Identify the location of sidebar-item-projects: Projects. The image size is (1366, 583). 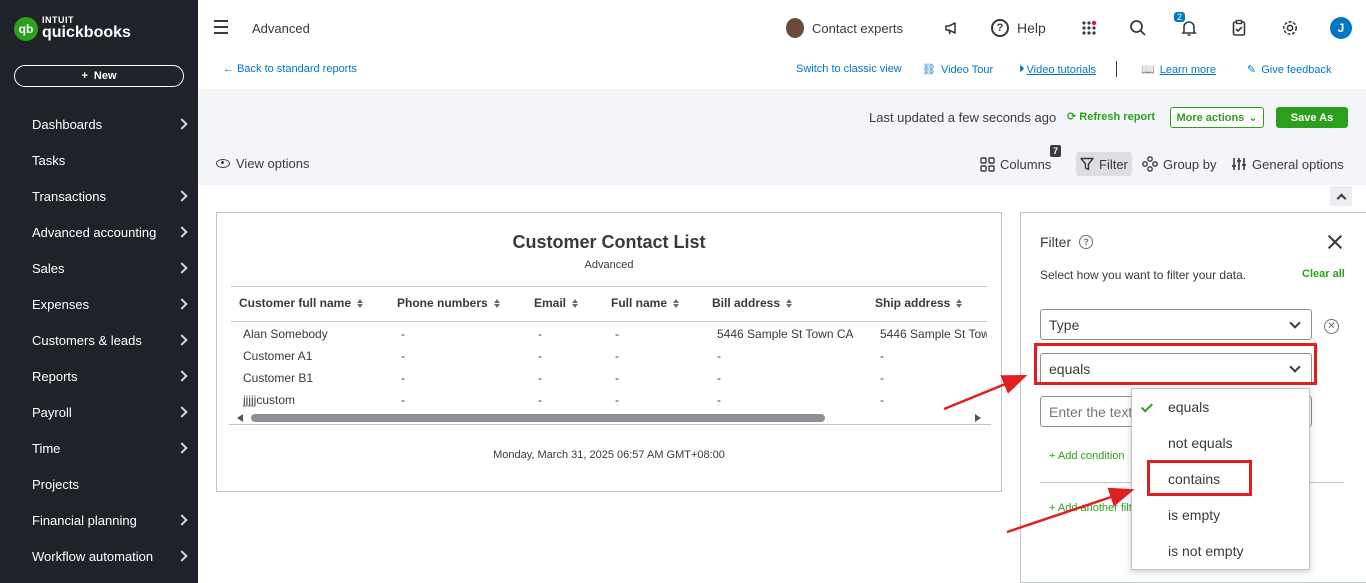
(99, 484).